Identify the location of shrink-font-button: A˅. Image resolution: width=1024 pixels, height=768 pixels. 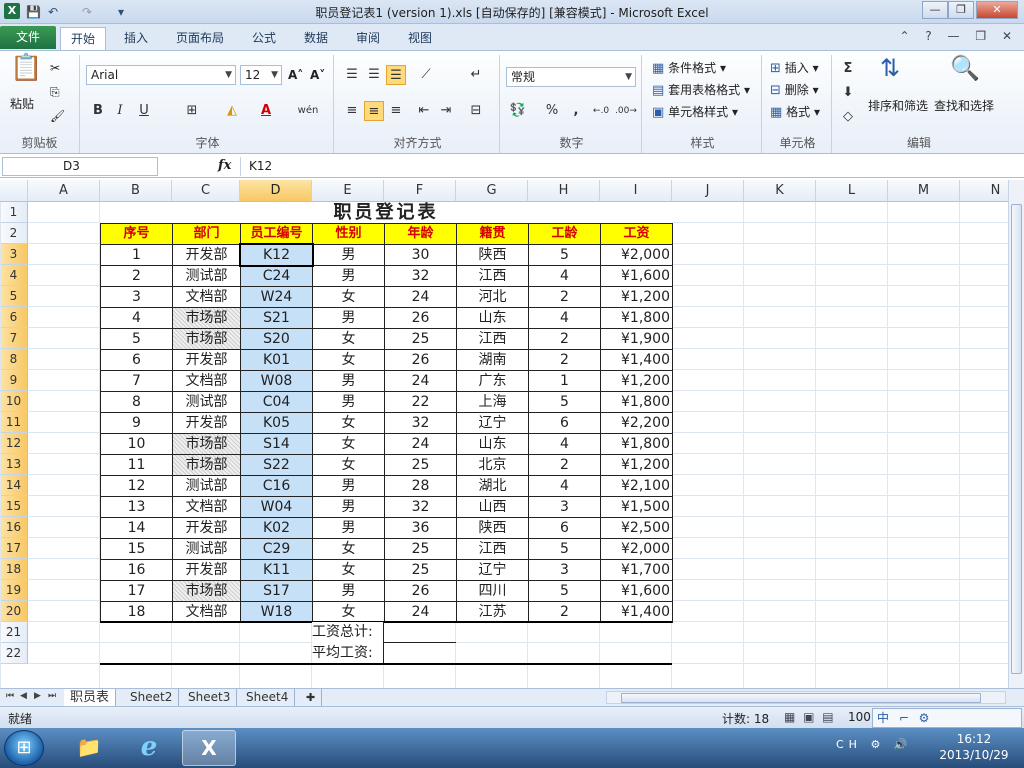
(317, 75).